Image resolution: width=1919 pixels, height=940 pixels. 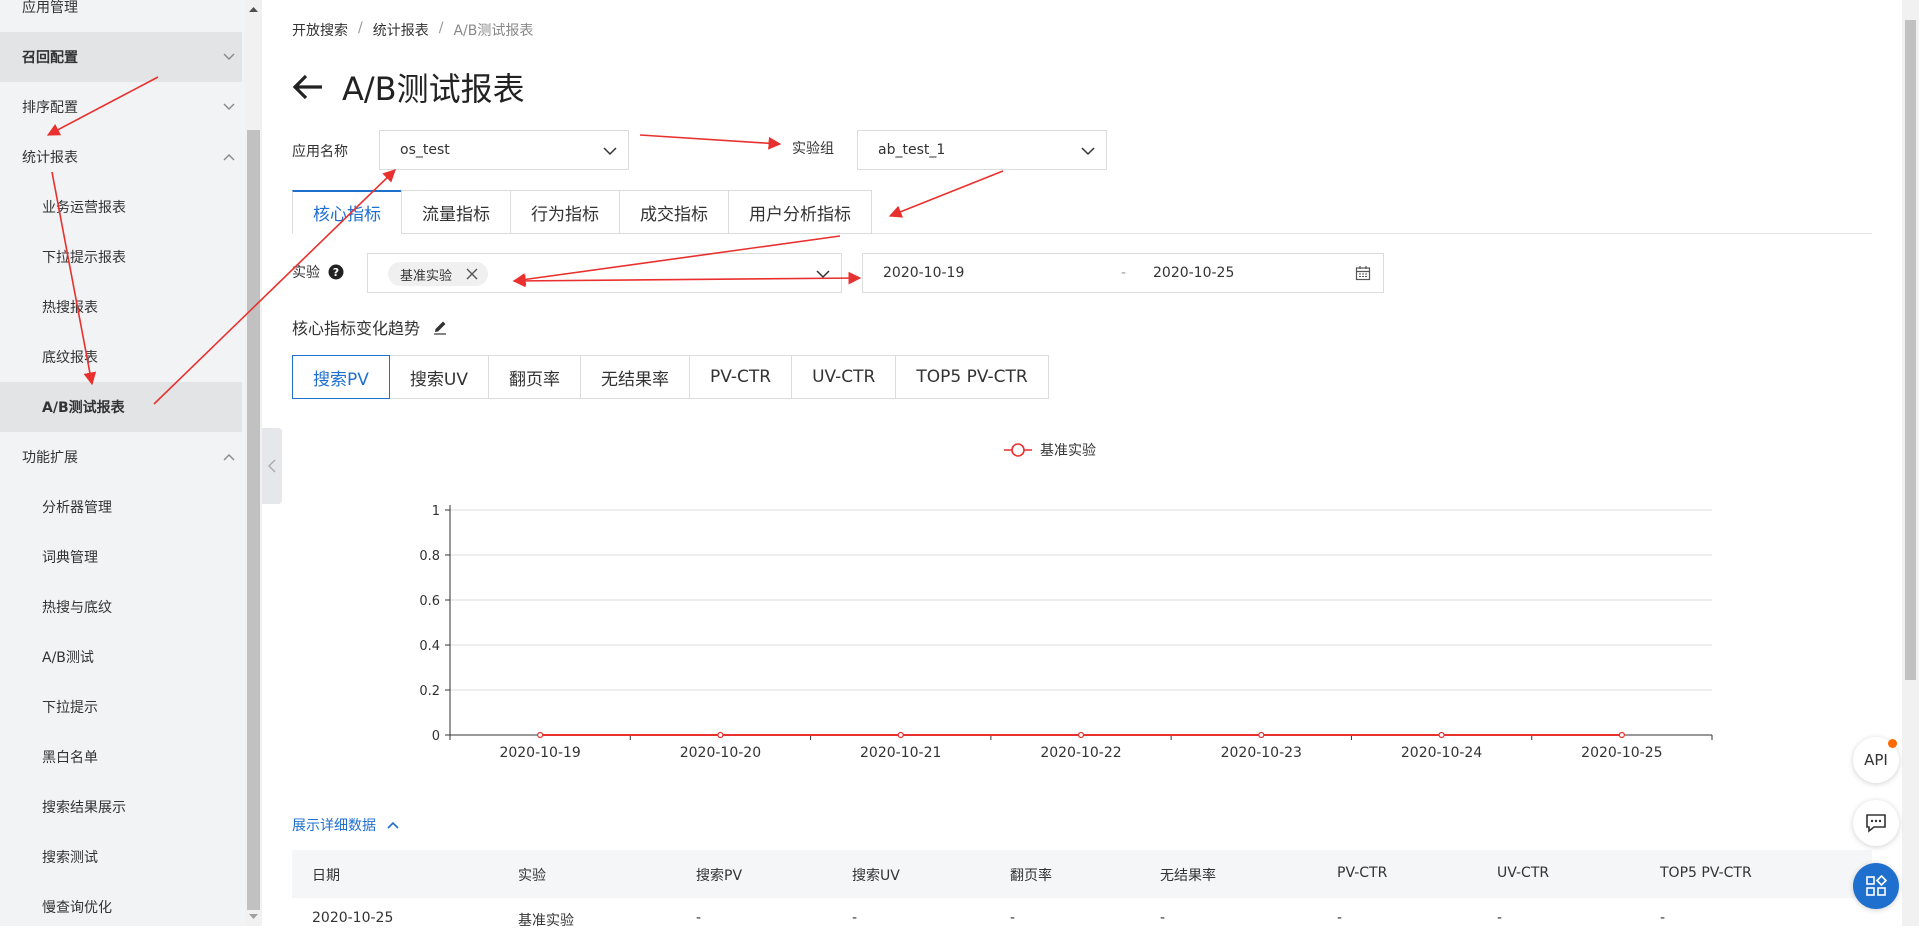 What do you see at coordinates (472, 274) in the screenshot?
I see `close-icon` at bounding box center [472, 274].